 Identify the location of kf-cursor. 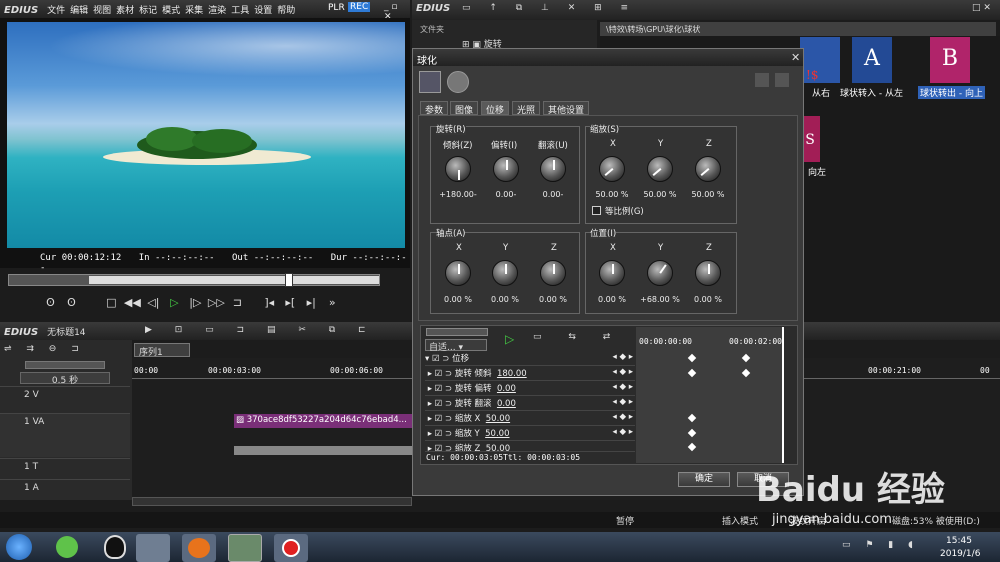
(783, 395).